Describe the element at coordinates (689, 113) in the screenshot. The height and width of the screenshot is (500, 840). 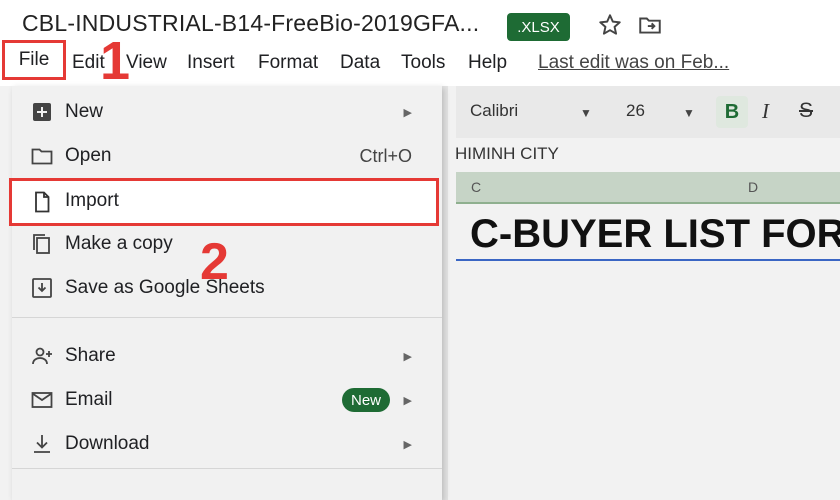
I see `size-dropdown-icon: ▼` at that location.